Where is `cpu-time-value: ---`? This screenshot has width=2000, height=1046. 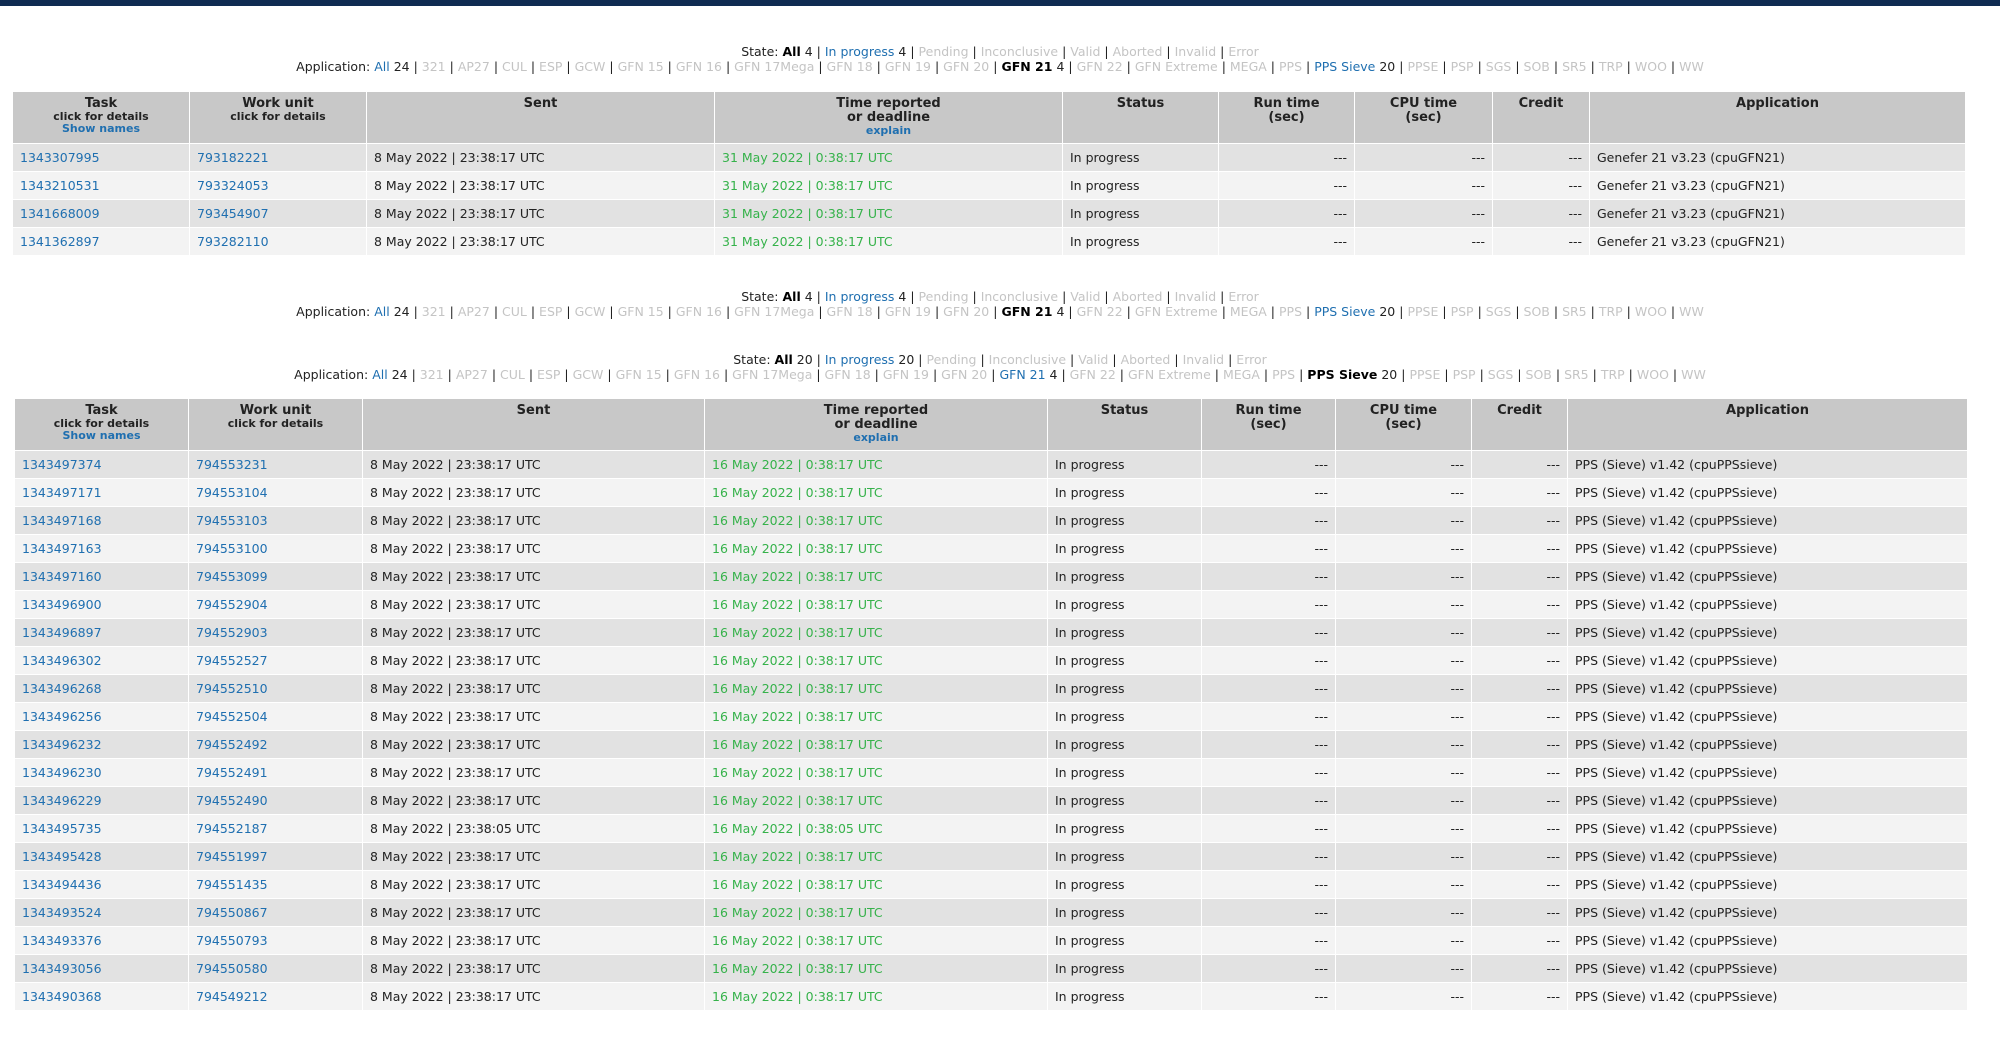
cpu-time-value: --- is located at coordinates (1403, 772).